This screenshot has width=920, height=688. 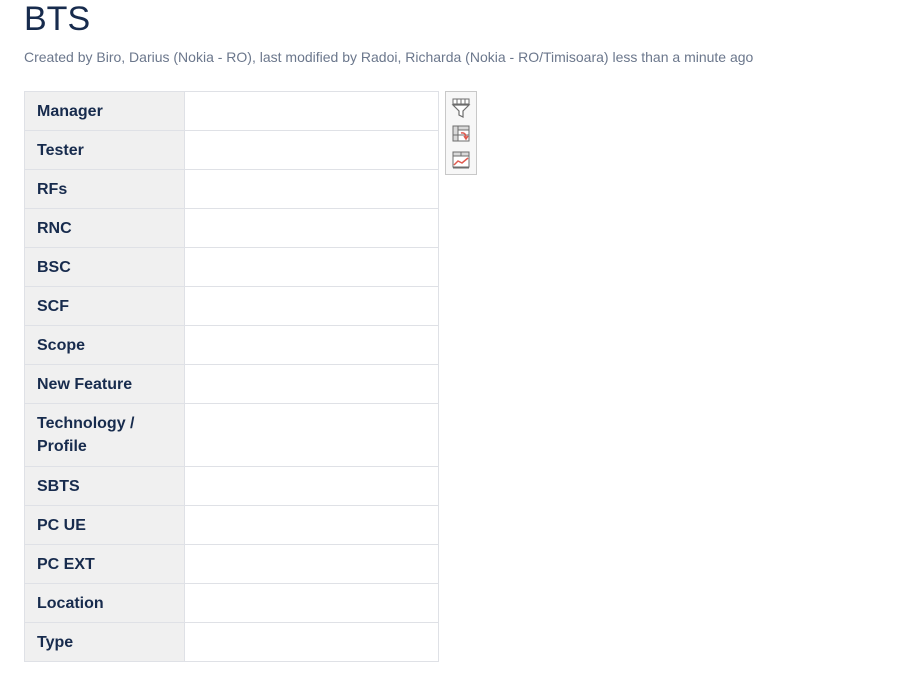 I want to click on row-value-new-feature, so click(x=311, y=384).